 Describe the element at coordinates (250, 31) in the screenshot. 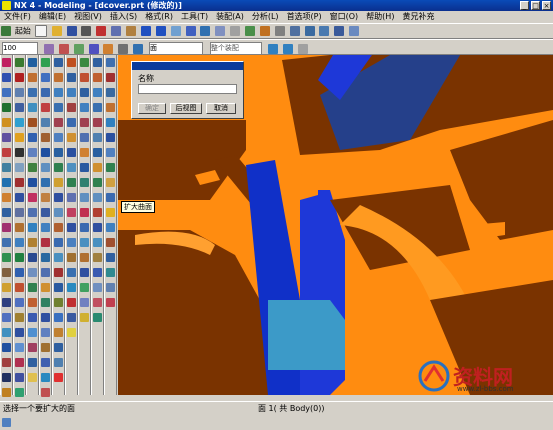

I see `layer-icon` at that location.